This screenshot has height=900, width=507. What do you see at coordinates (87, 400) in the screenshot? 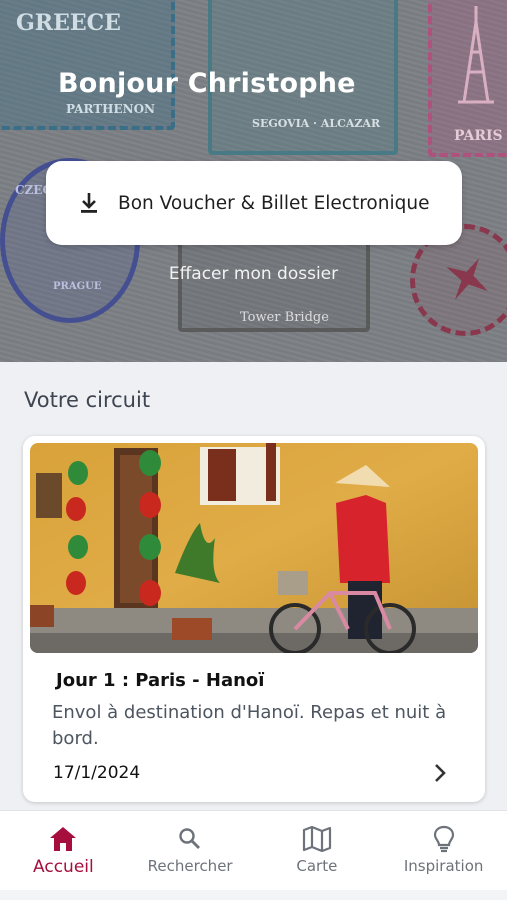
I see `section-title-circuit: Votre circuit` at bounding box center [87, 400].